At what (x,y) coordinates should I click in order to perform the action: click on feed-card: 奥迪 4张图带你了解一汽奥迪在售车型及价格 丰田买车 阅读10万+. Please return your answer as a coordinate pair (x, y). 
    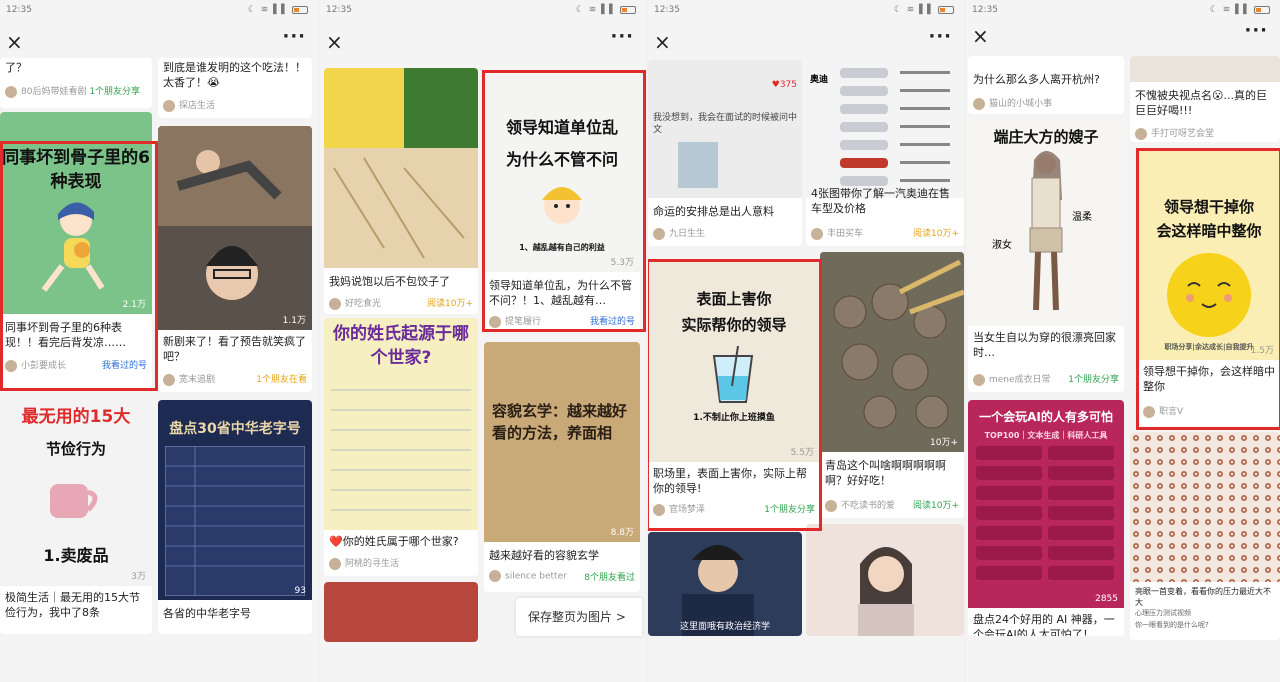
    Looking at the image, I should click on (885, 153).